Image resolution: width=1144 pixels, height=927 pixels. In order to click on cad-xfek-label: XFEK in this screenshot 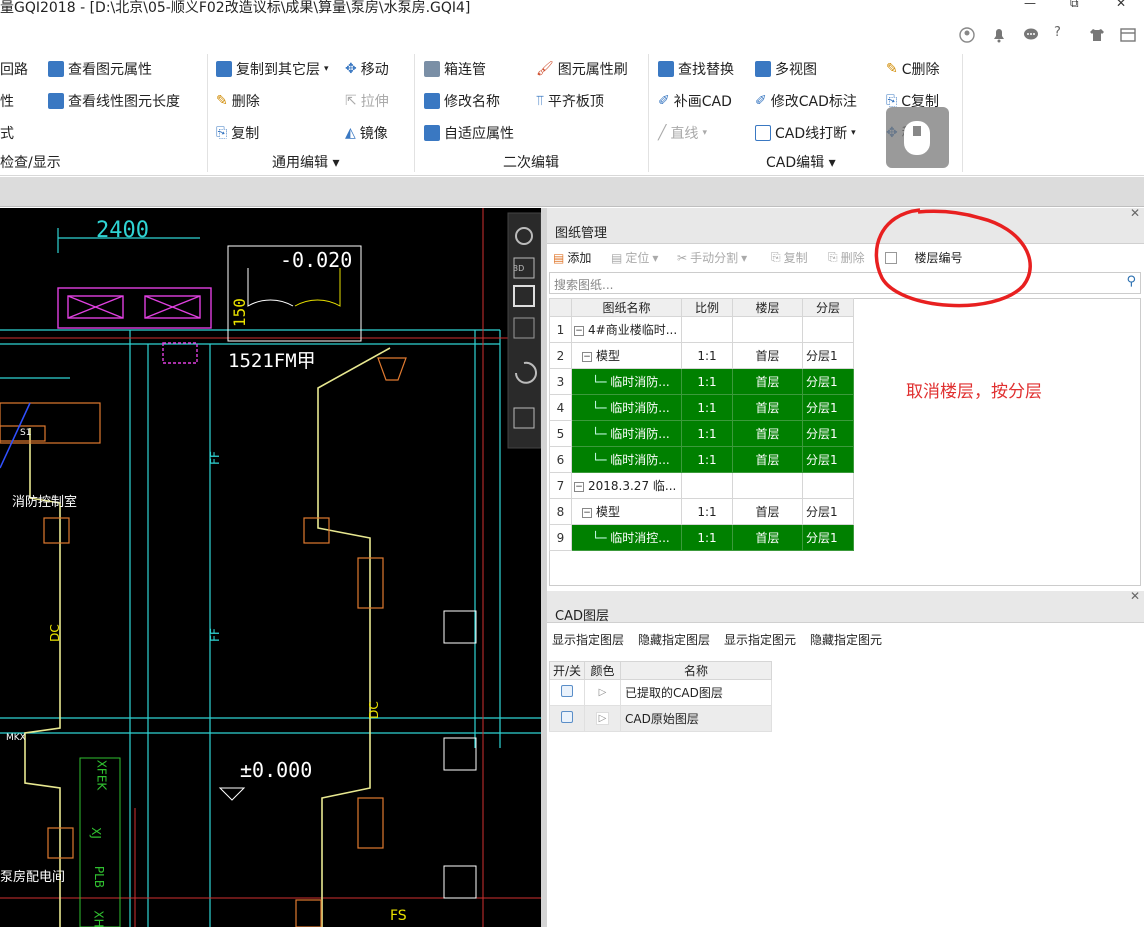, I will do `click(101, 775)`.